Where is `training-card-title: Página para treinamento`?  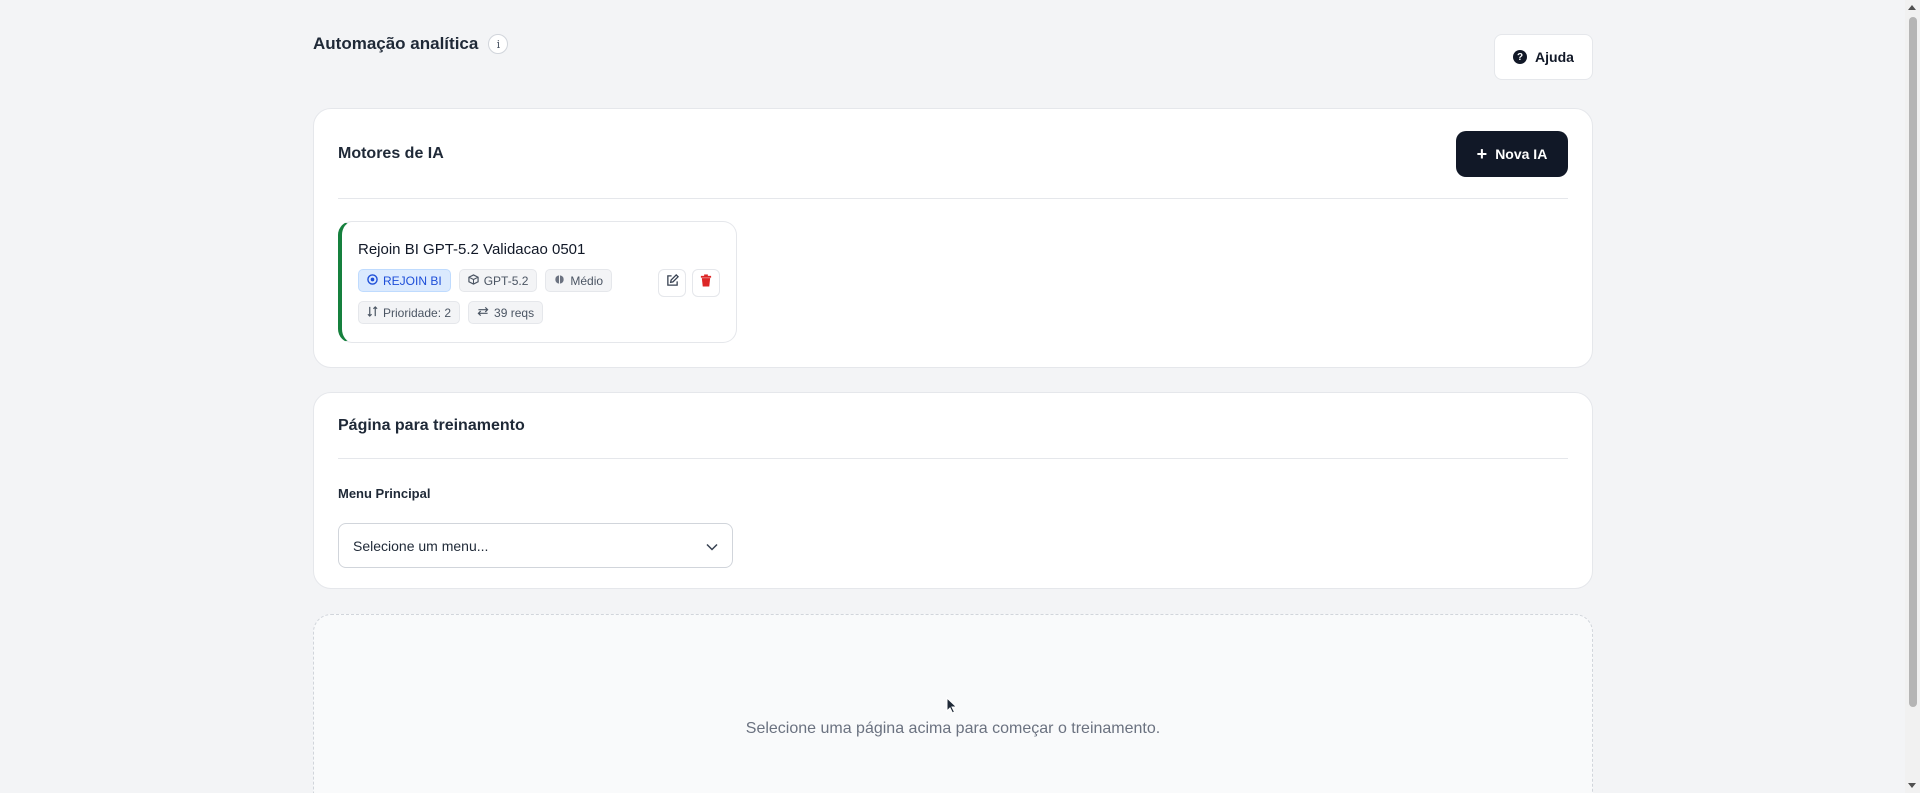 training-card-title: Página para treinamento is located at coordinates (431, 425).